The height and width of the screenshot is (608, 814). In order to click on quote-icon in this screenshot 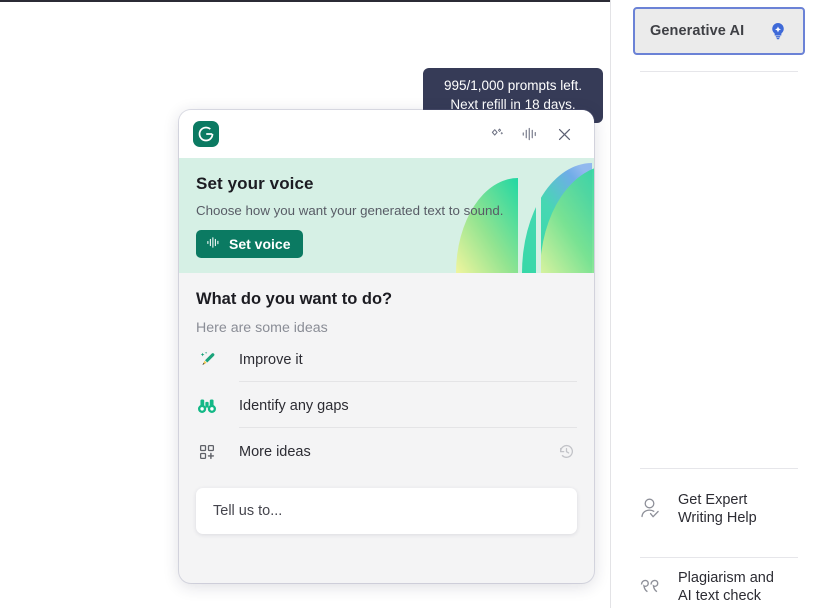, I will do `click(650, 587)`.